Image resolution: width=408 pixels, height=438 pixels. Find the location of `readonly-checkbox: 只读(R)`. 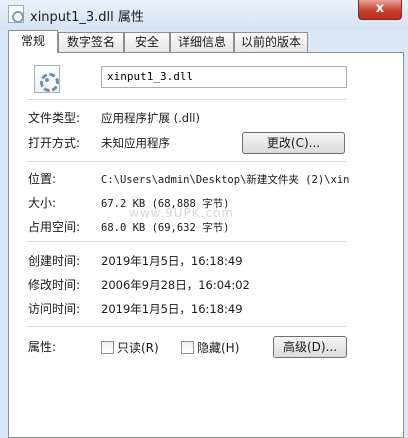

readonly-checkbox: 只读(R) is located at coordinates (130, 347).